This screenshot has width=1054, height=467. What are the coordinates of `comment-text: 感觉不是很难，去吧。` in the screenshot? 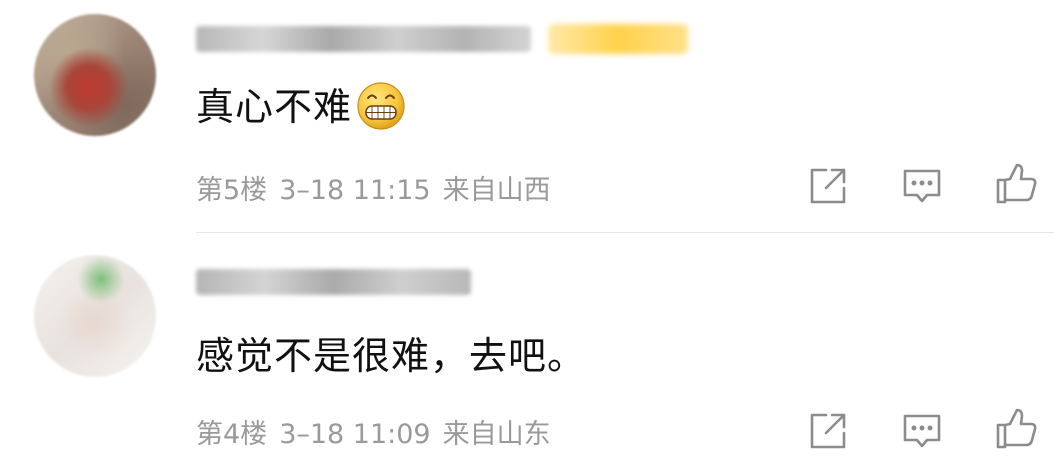 It's located at (391, 356).